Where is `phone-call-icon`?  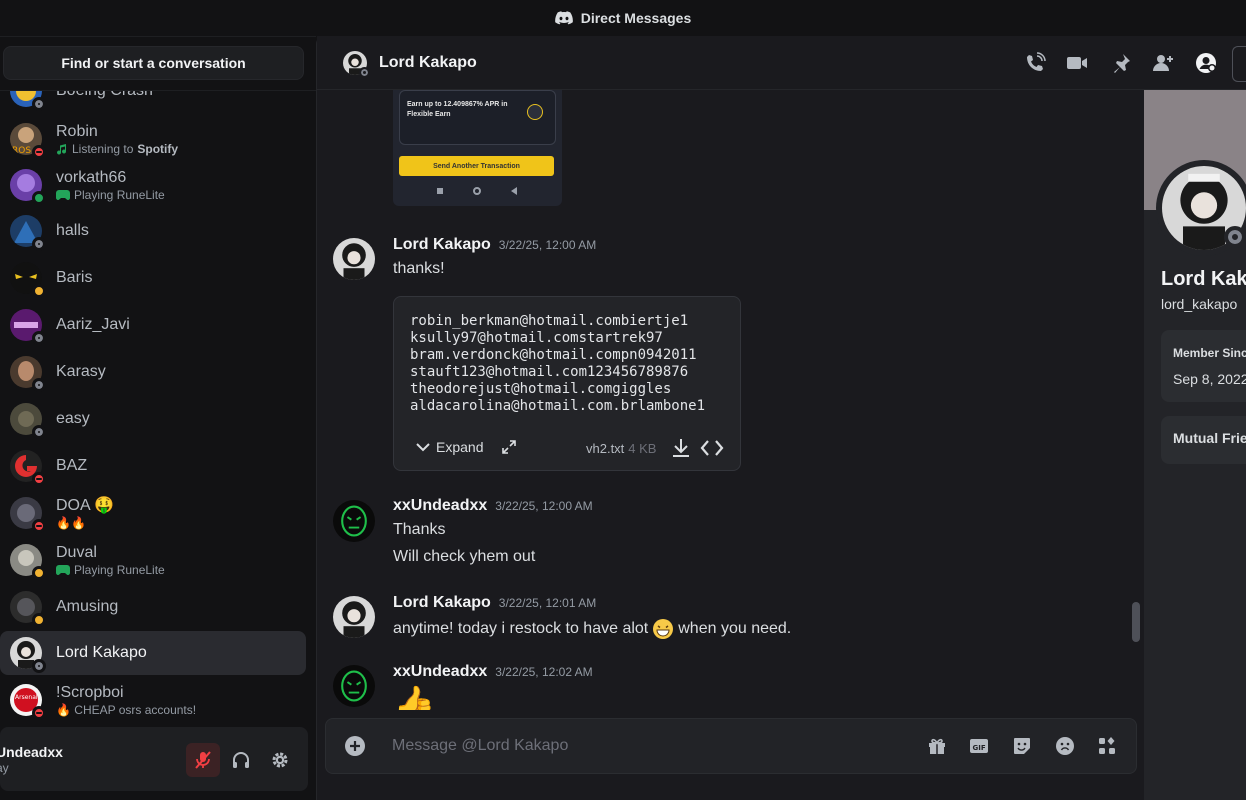 phone-call-icon is located at coordinates (1036, 61).